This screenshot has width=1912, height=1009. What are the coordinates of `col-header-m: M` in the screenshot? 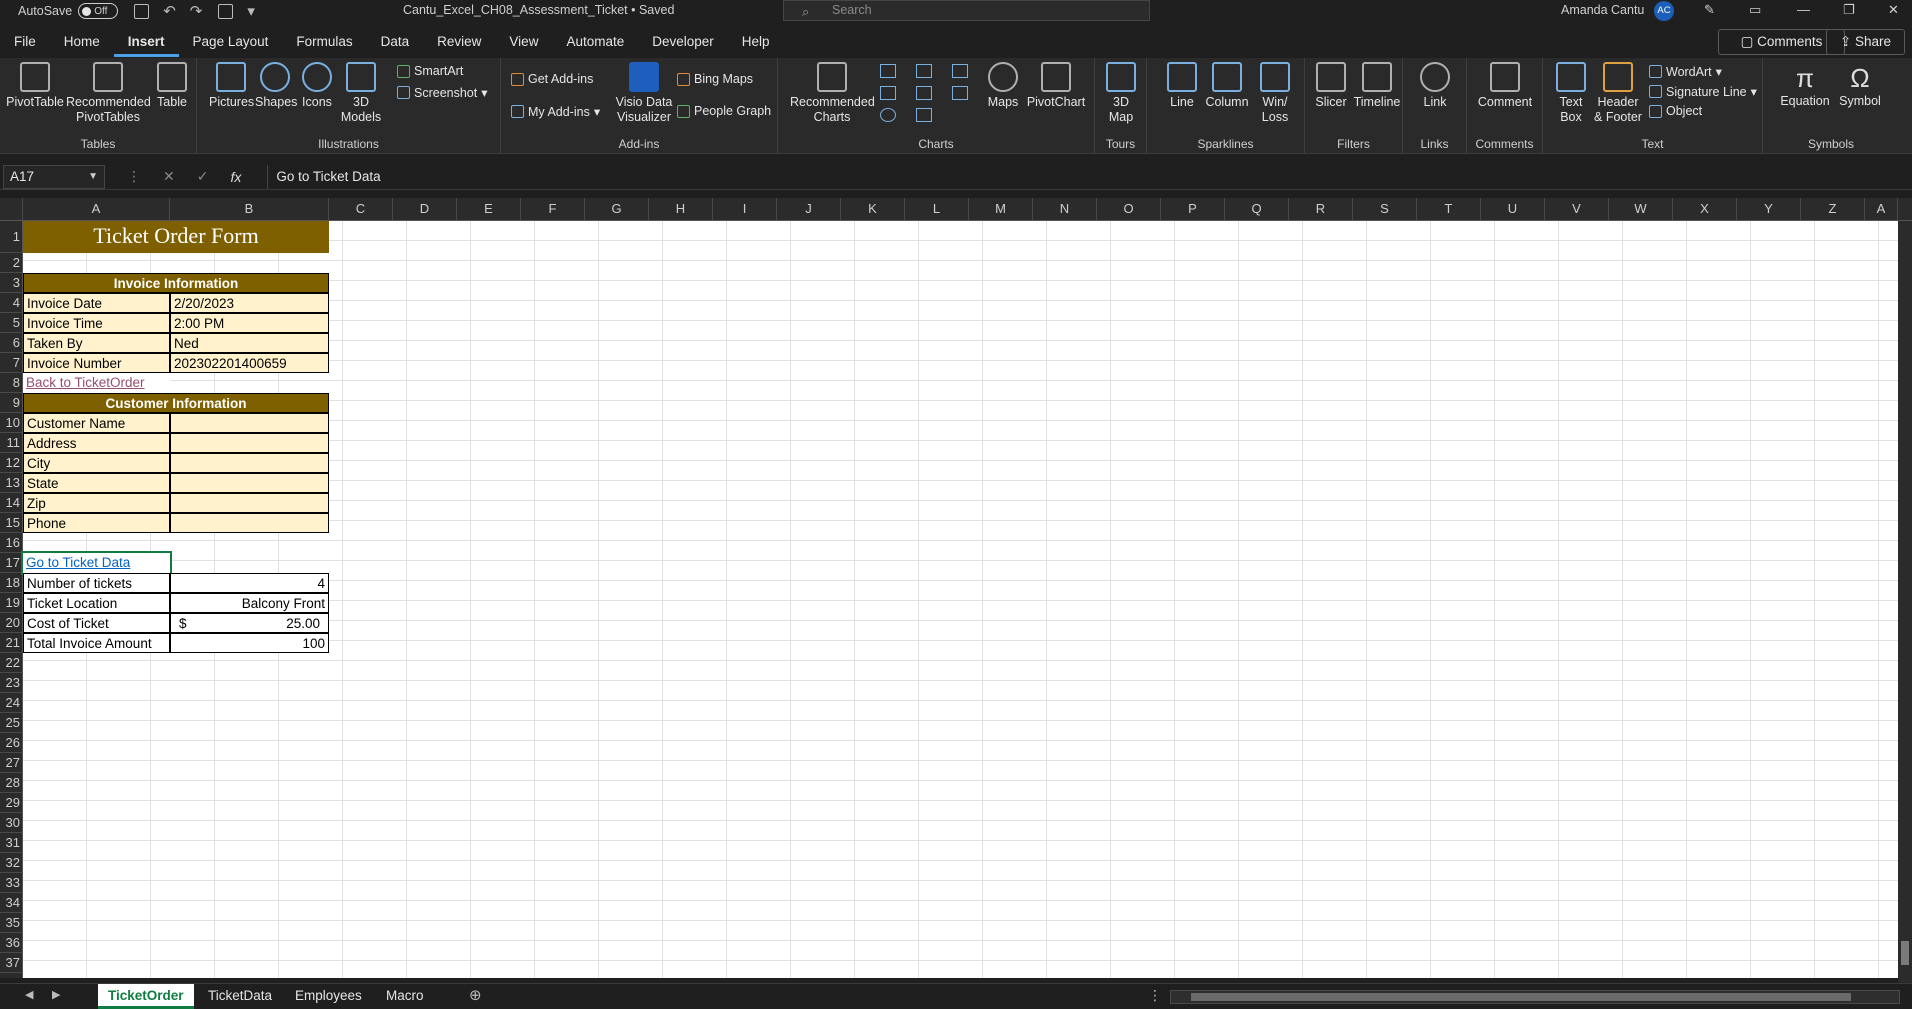 It's located at (1001, 209).